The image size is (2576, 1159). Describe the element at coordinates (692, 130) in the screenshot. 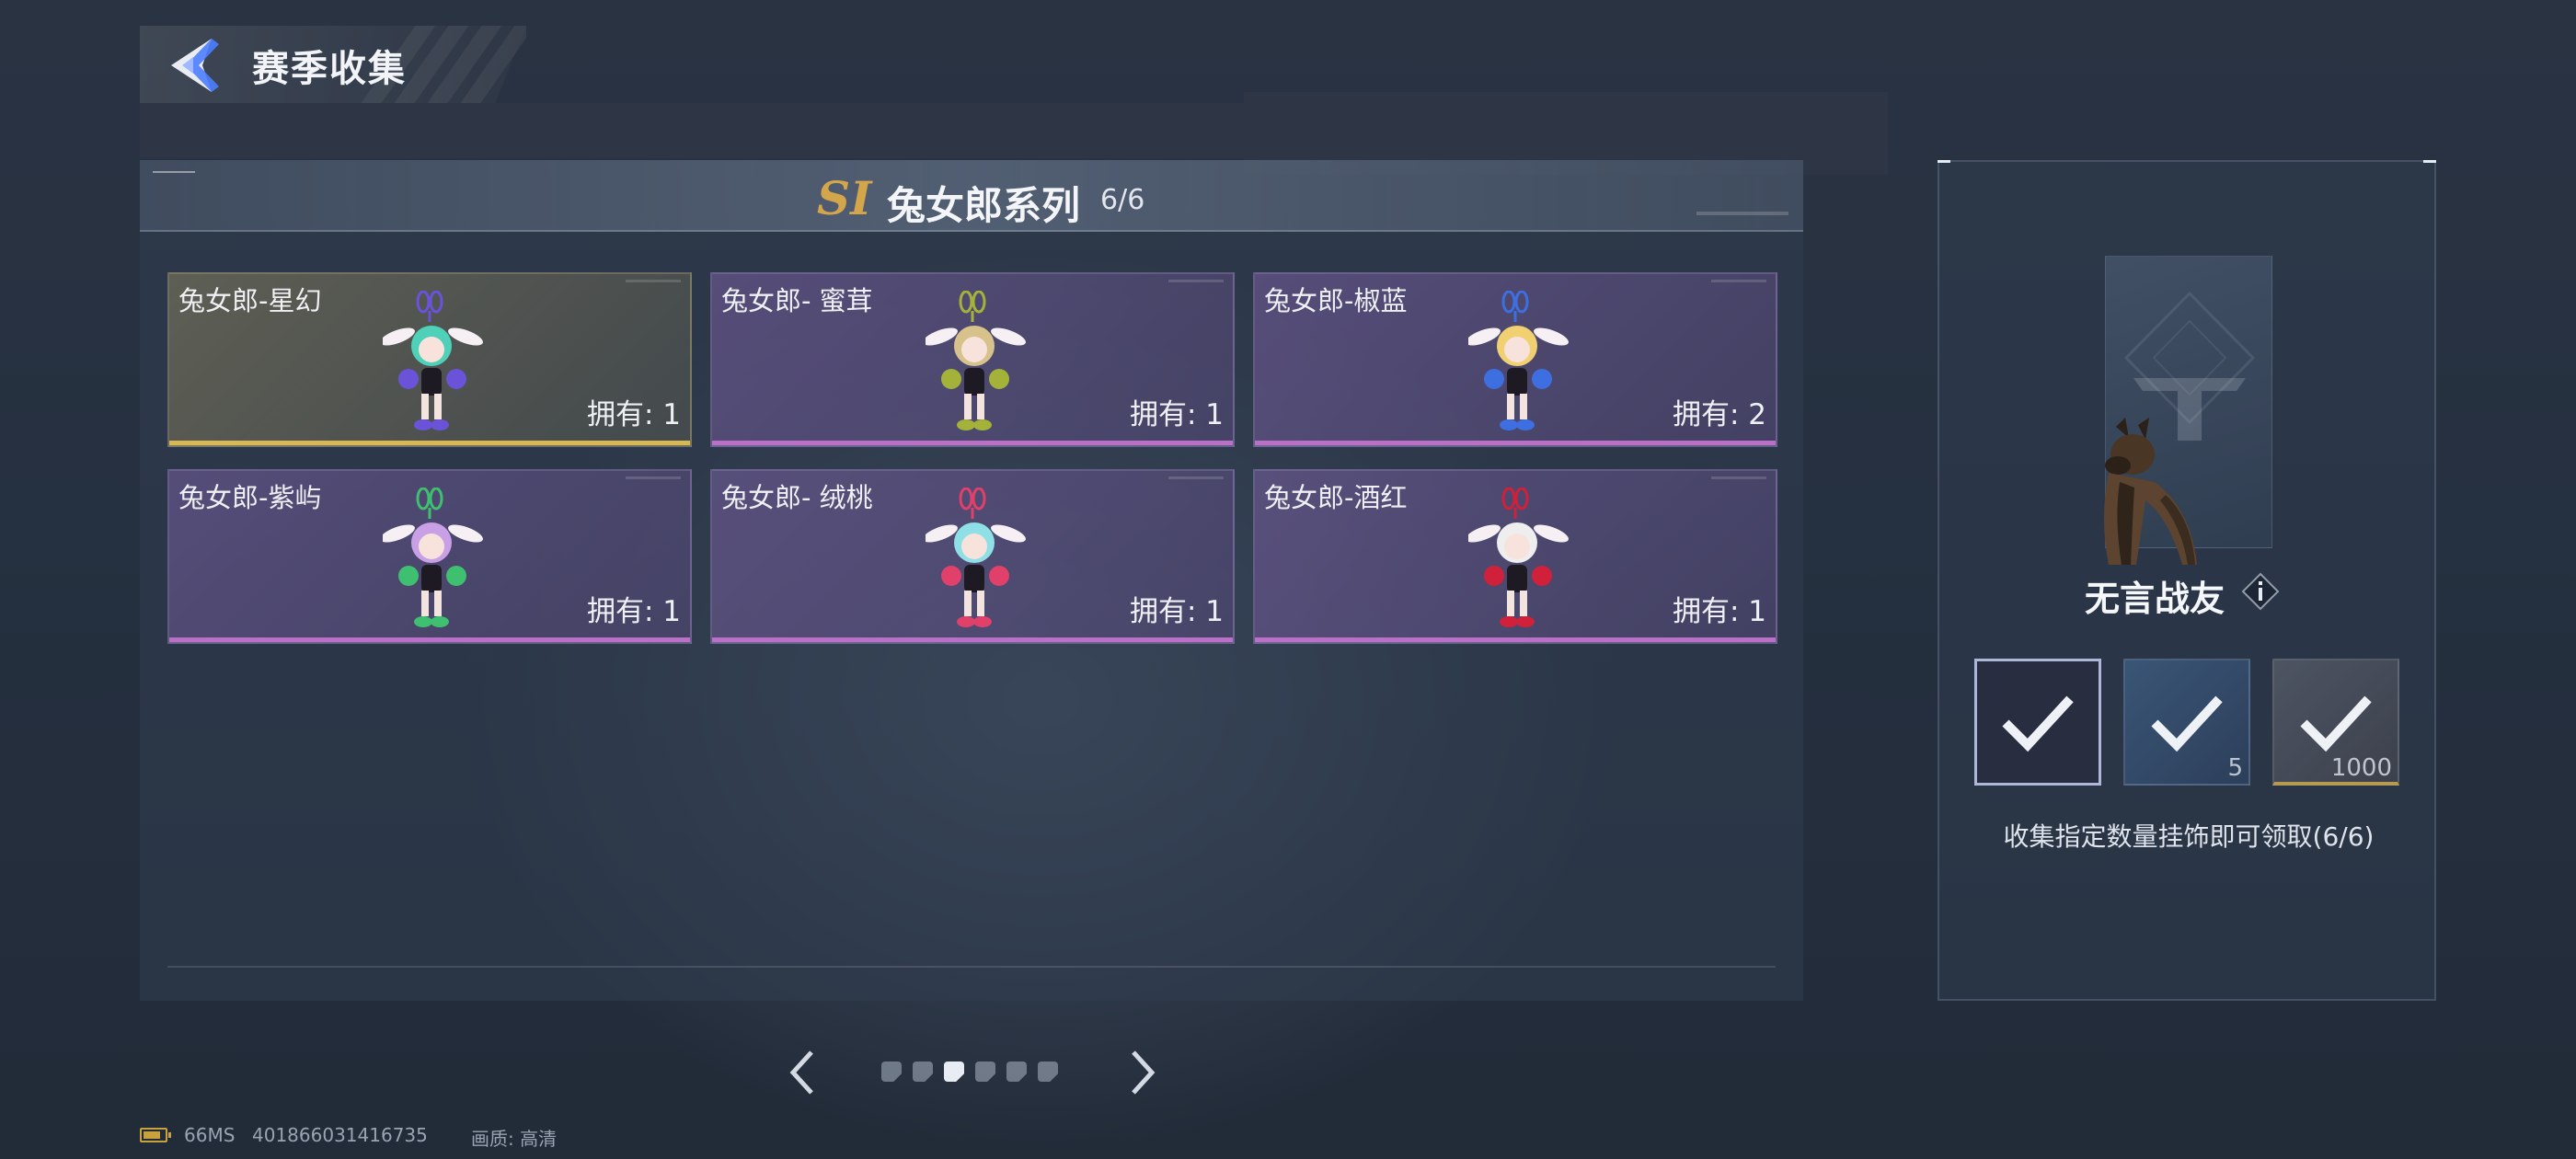

I see `background-block` at that location.